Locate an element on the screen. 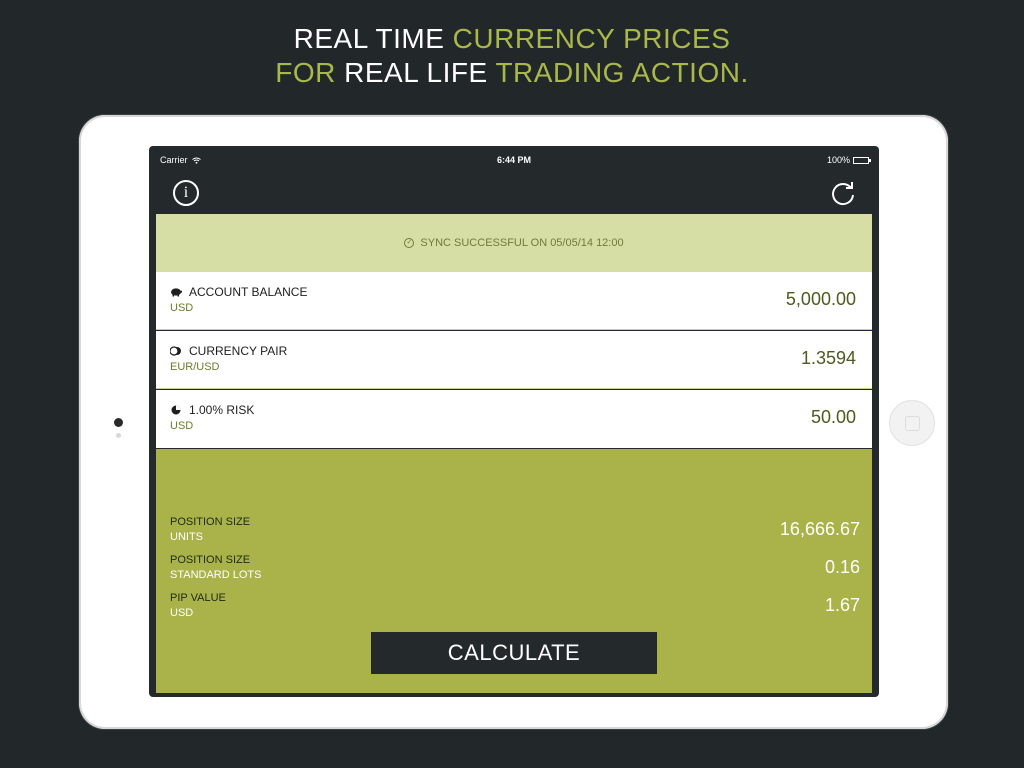 This screenshot has width=1024, height=768. result-subtitle: USD is located at coordinates (182, 613).